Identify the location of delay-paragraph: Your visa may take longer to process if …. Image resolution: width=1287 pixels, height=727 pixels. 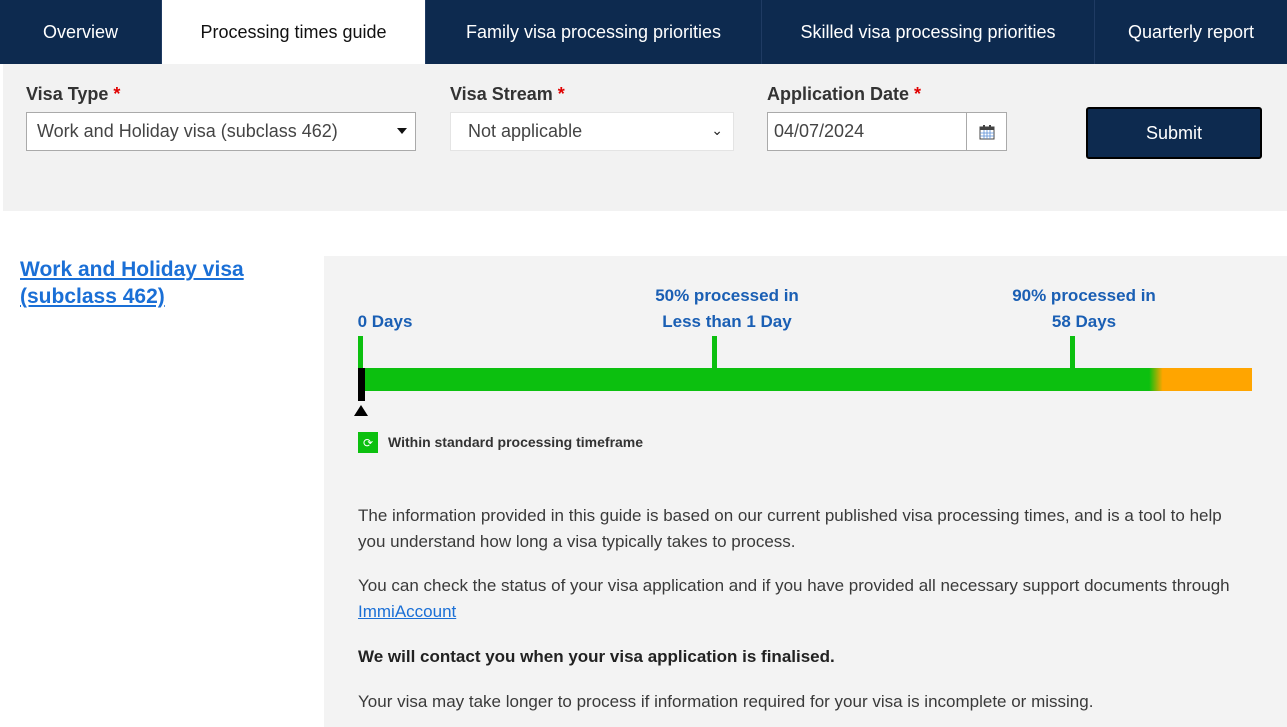
(726, 701).